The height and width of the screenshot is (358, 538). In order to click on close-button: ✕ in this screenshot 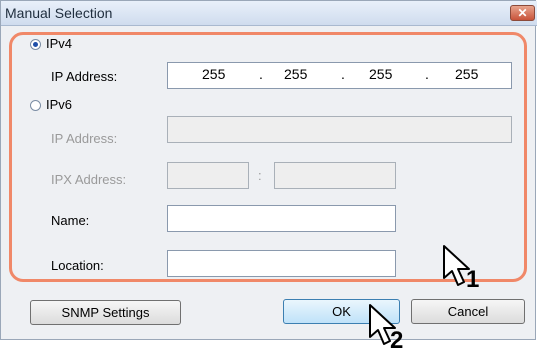, I will do `click(522, 13)`.